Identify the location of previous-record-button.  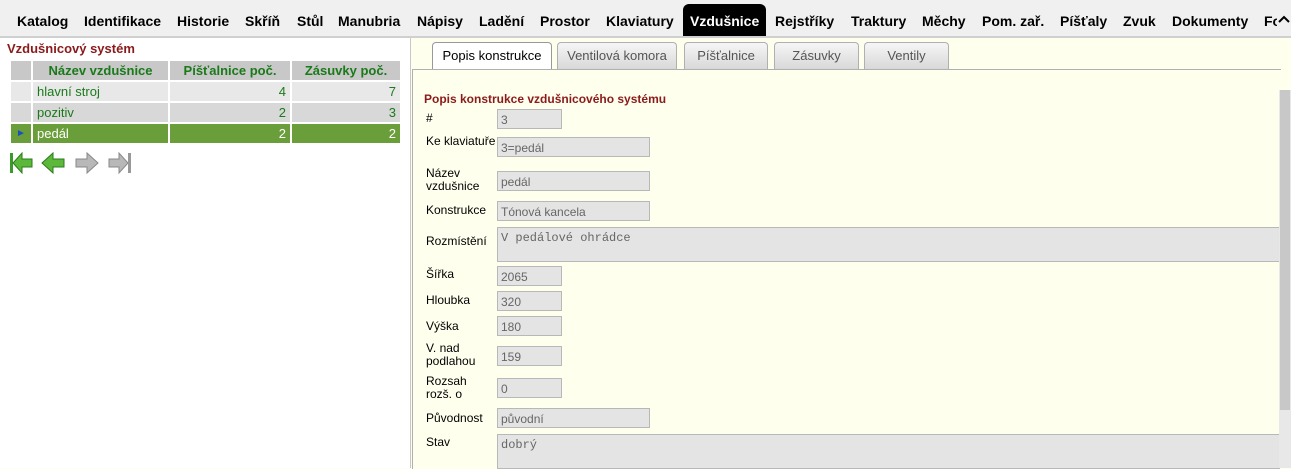
(53, 163).